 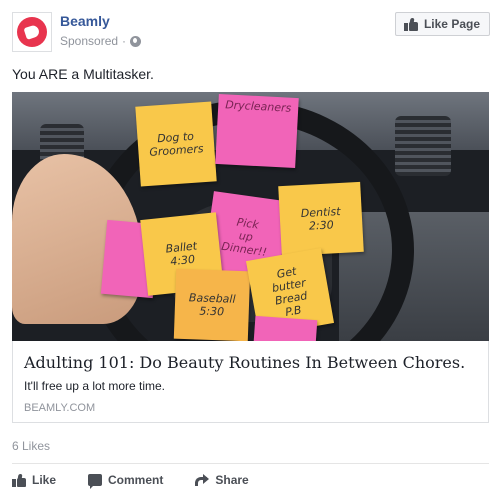 What do you see at coordinates (176, 144) in the screenshot?
I see `sticky-note: Dog to Groomers` at bounding box center [176, 144].